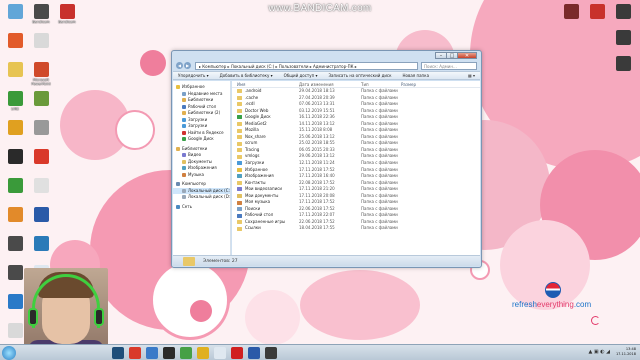 The width and height of the screenshot is (640, 360). I want to click on column-header-date: Дата изменения, so click(328, 84).